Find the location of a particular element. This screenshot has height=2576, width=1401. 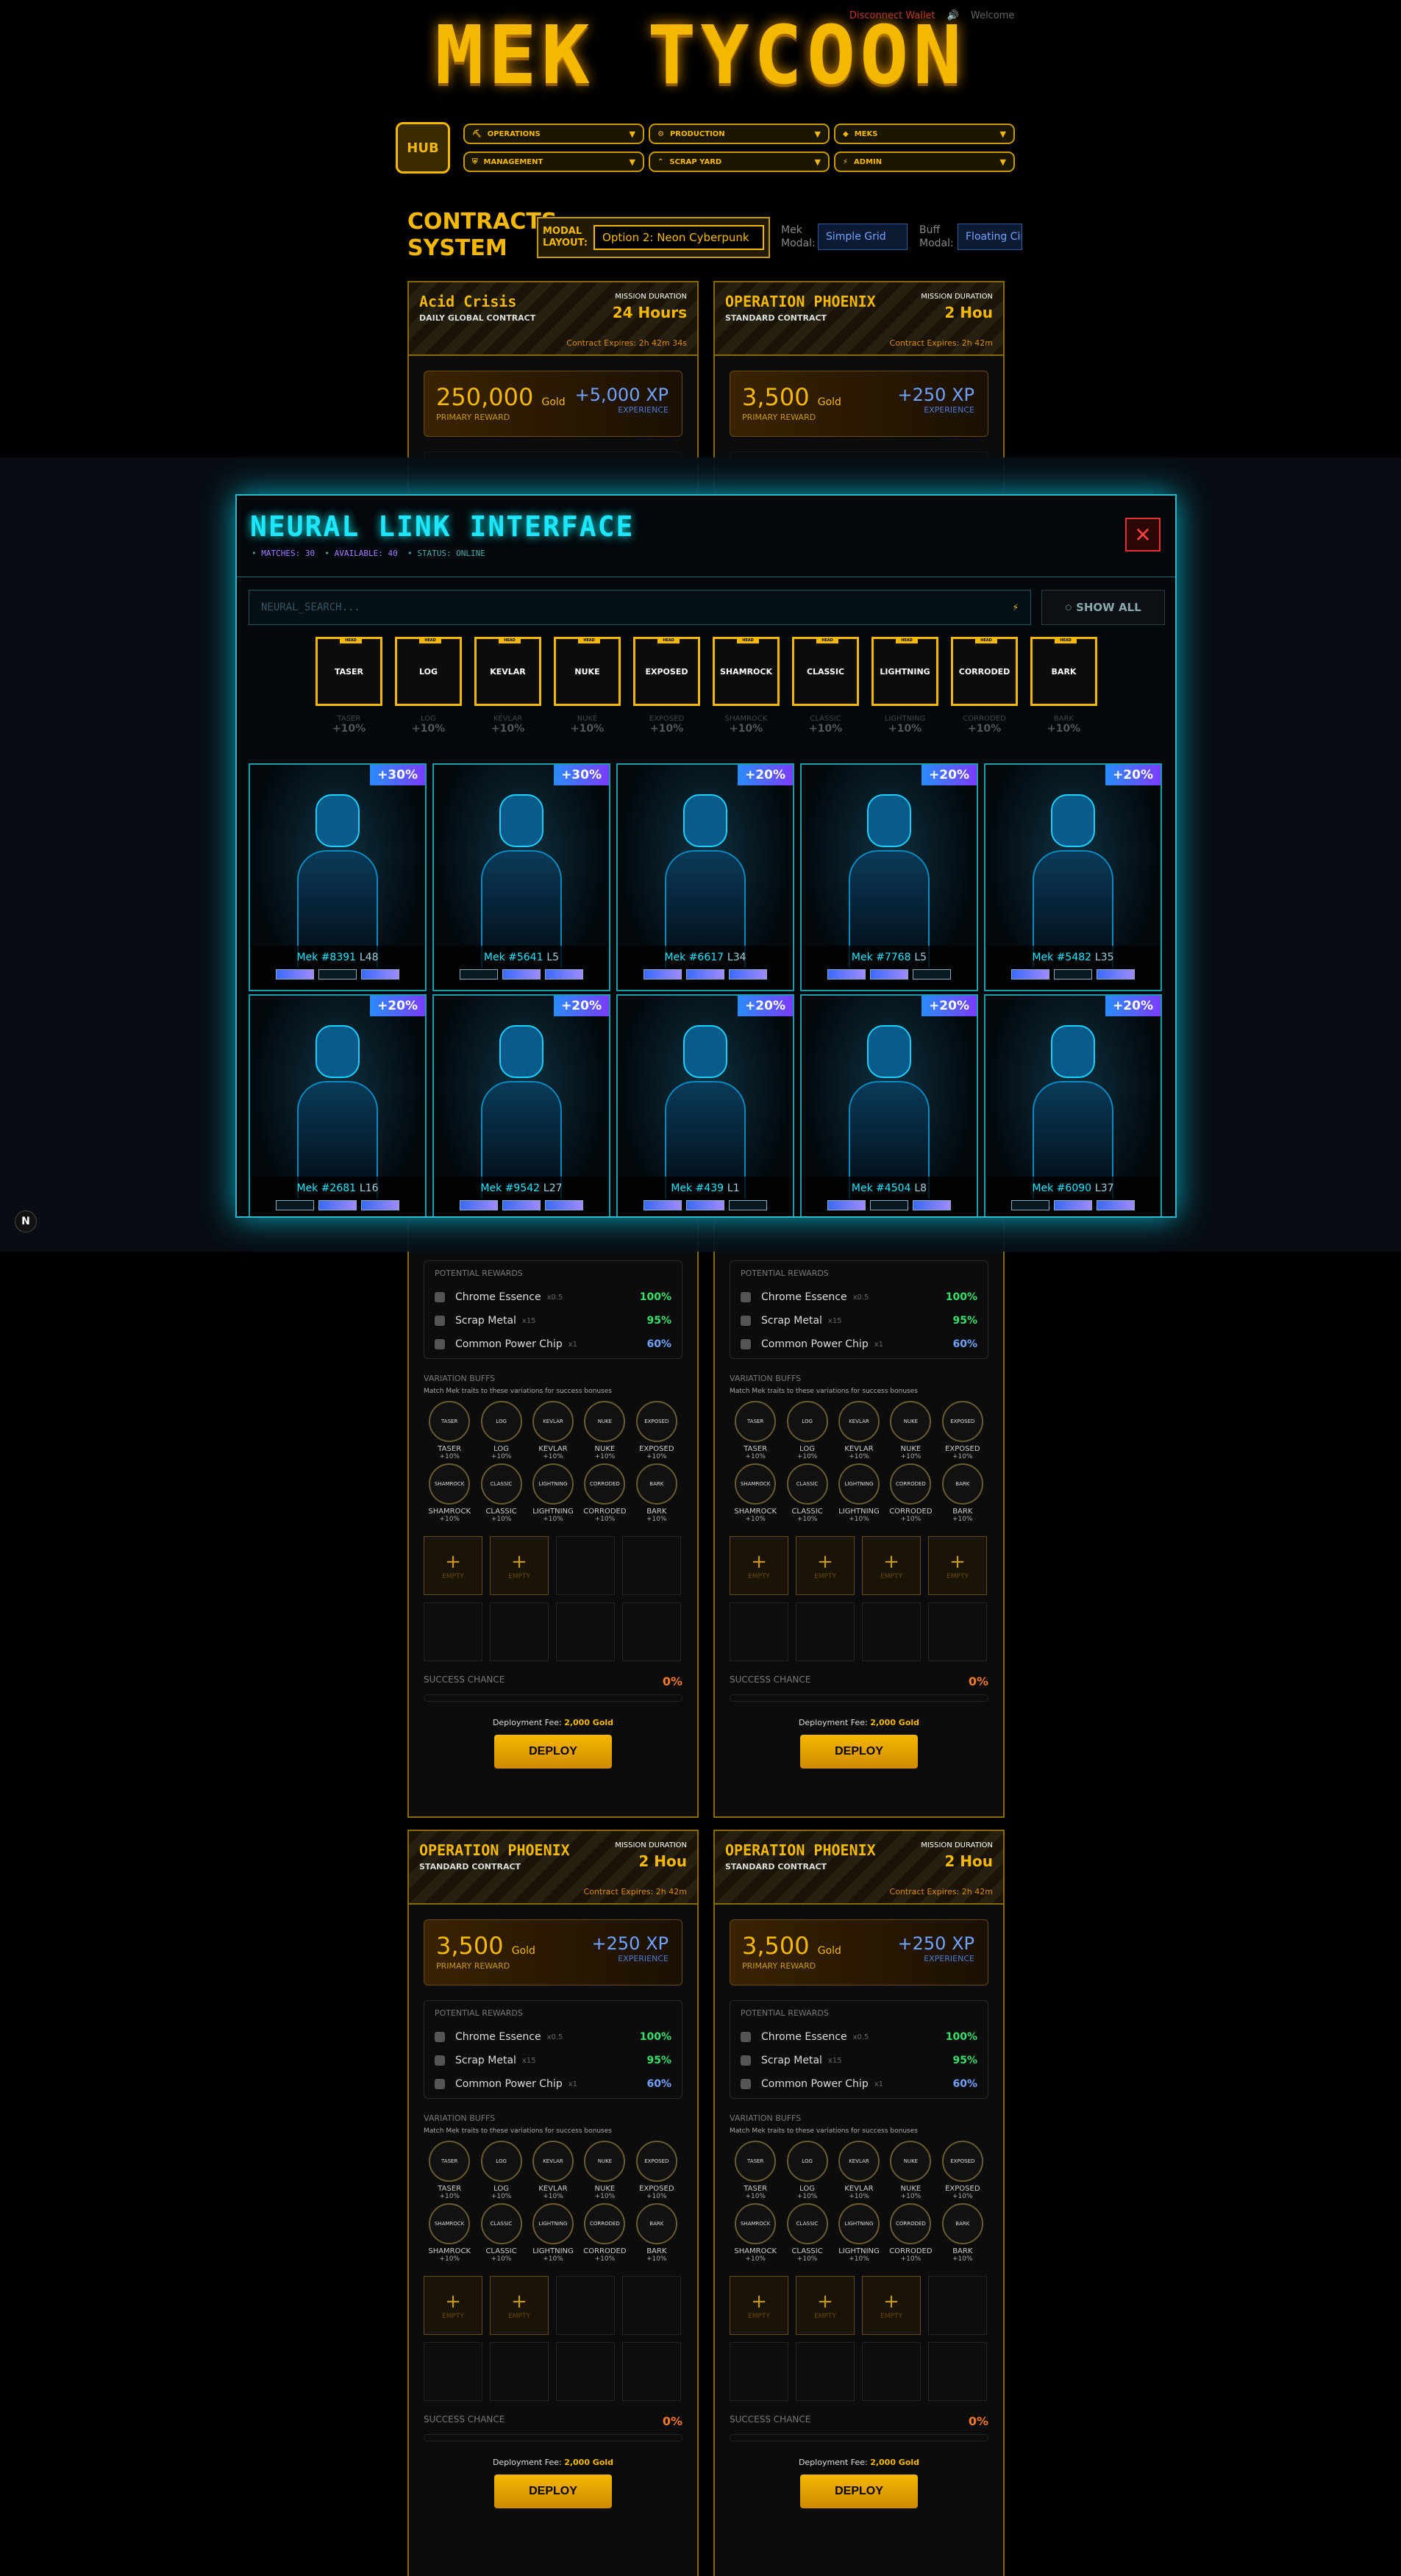

mek-card: +20% Mek #5482 L35 is located at coordinates (1073, 877).